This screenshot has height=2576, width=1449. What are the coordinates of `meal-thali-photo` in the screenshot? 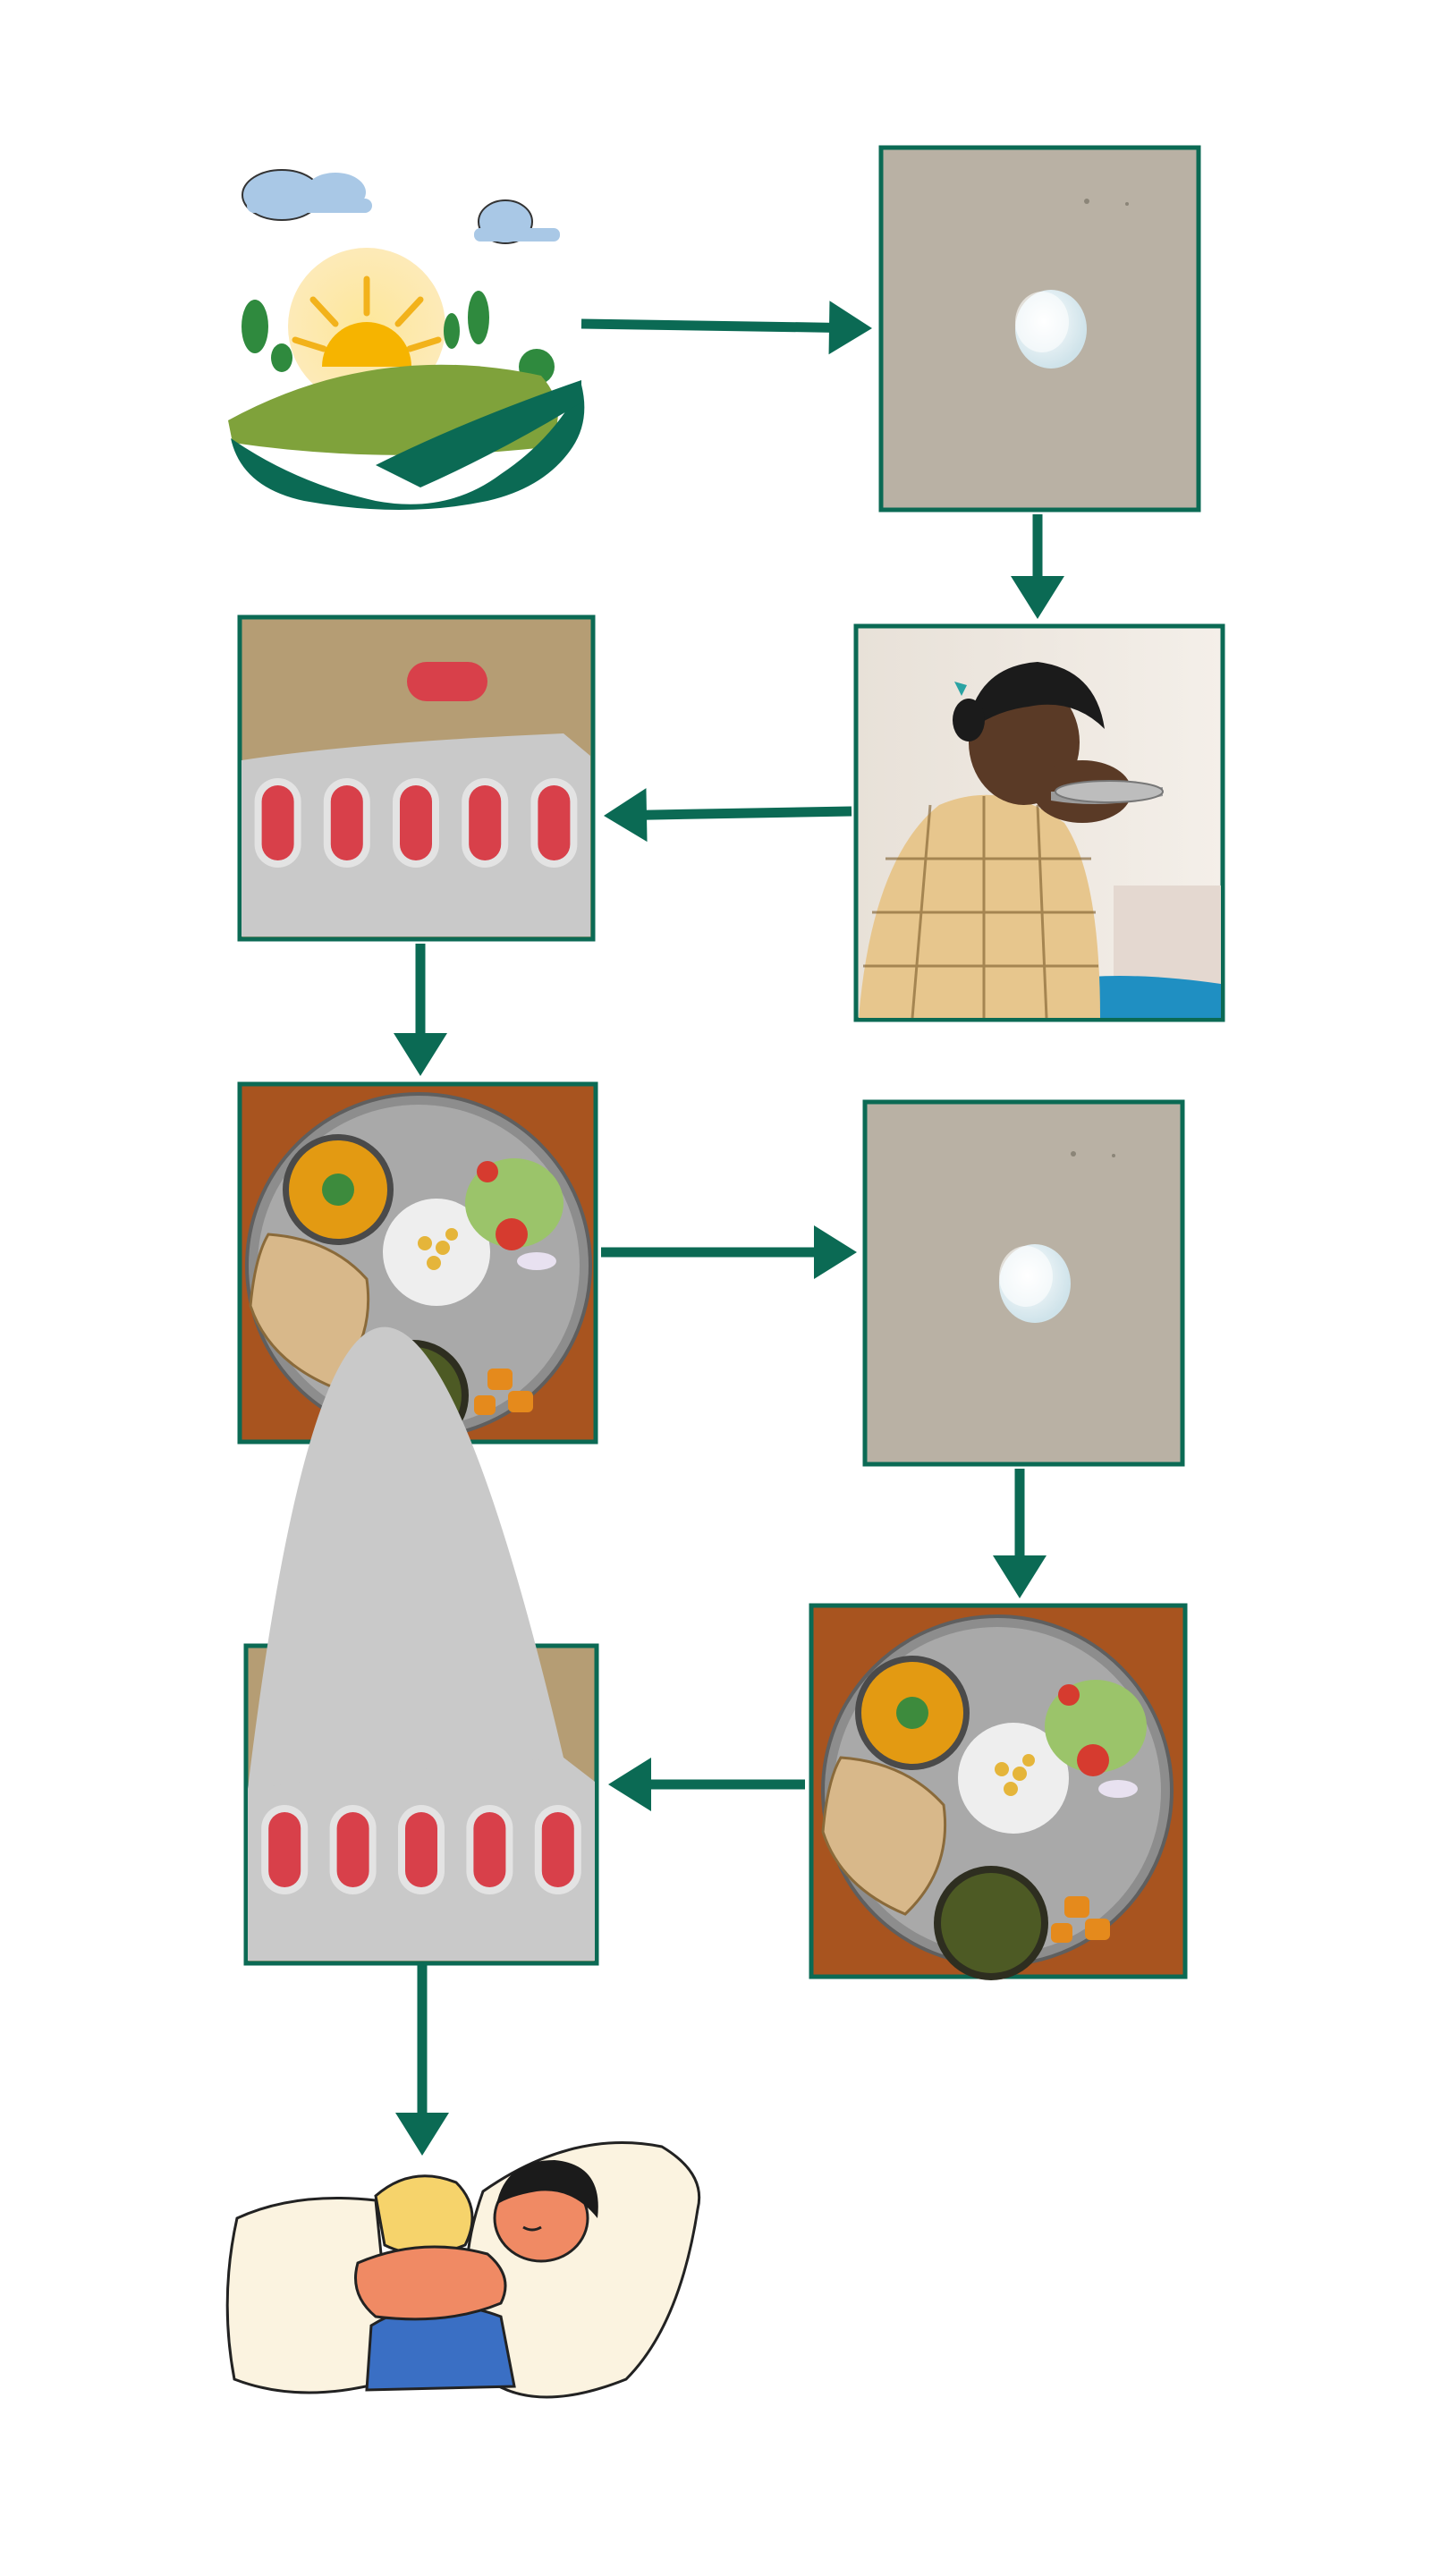 It's located at (998, 1791).